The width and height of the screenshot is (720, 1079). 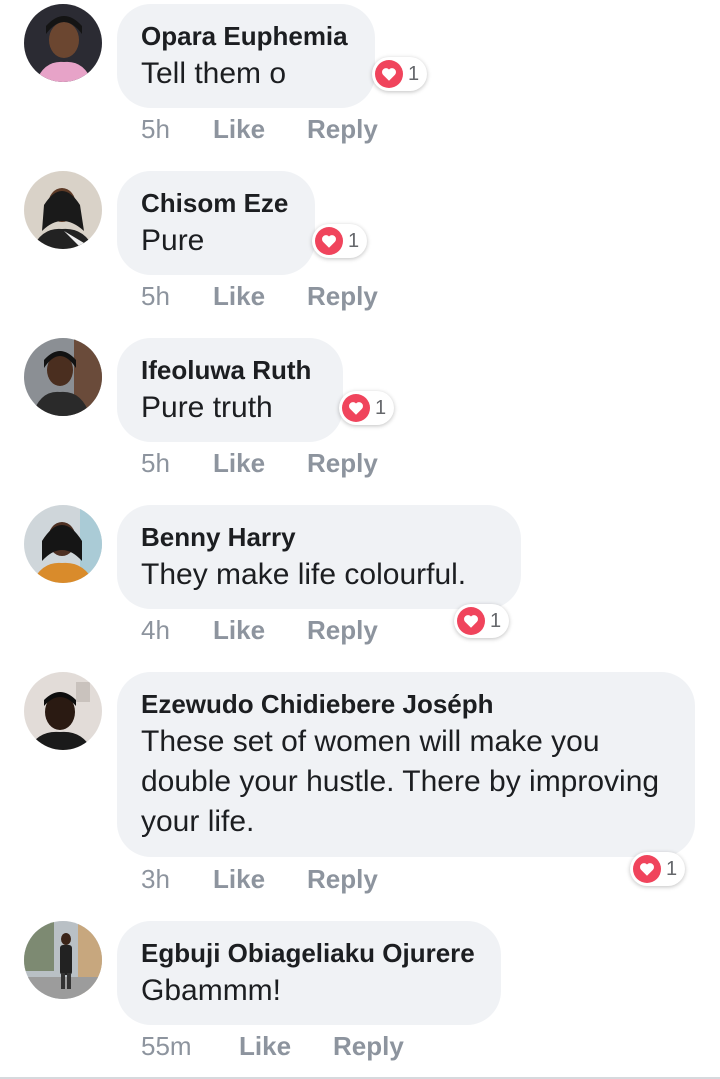 I want to click on comment-actions: 55m Like Reply, so click(x=272, y=1046).